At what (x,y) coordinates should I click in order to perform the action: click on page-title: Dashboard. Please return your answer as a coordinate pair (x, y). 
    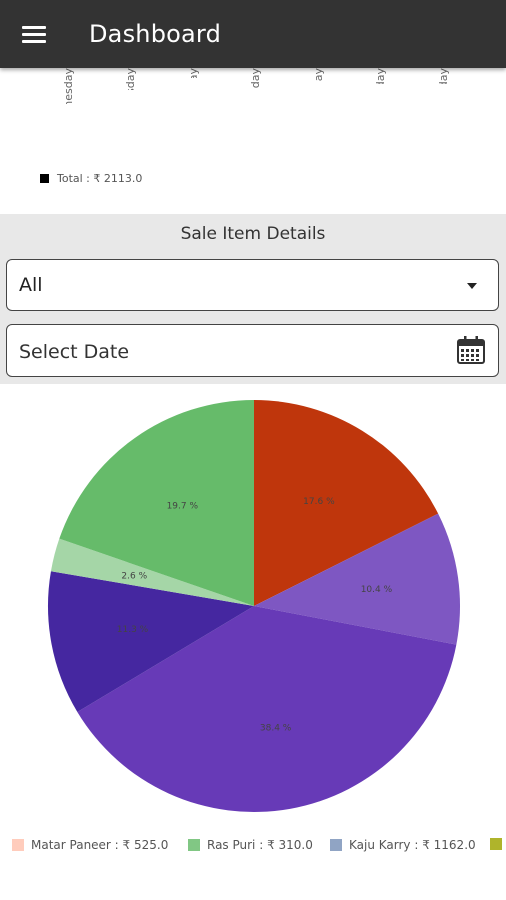
    Looking at the image, I should click on (155, 34).